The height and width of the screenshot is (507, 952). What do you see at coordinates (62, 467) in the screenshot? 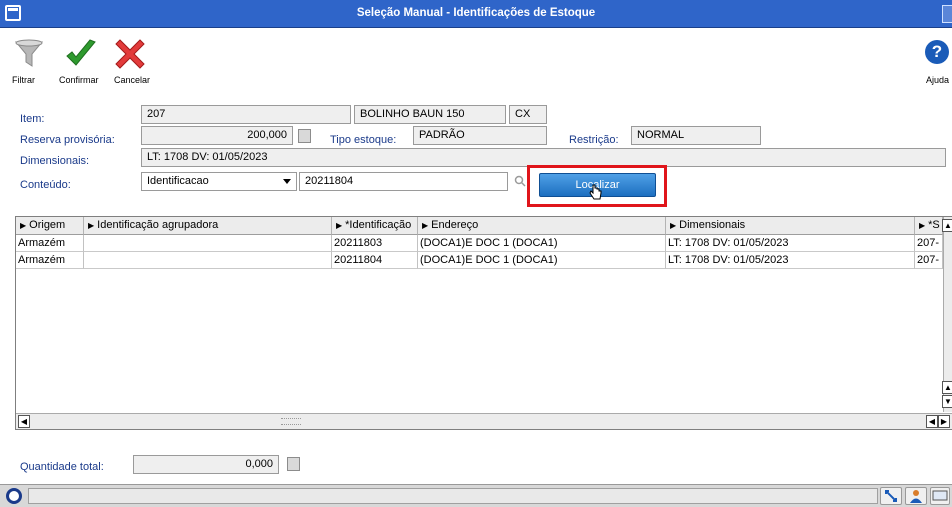
I see `quantidade-label: Quantidade total:` at bounding box center [62, 467].